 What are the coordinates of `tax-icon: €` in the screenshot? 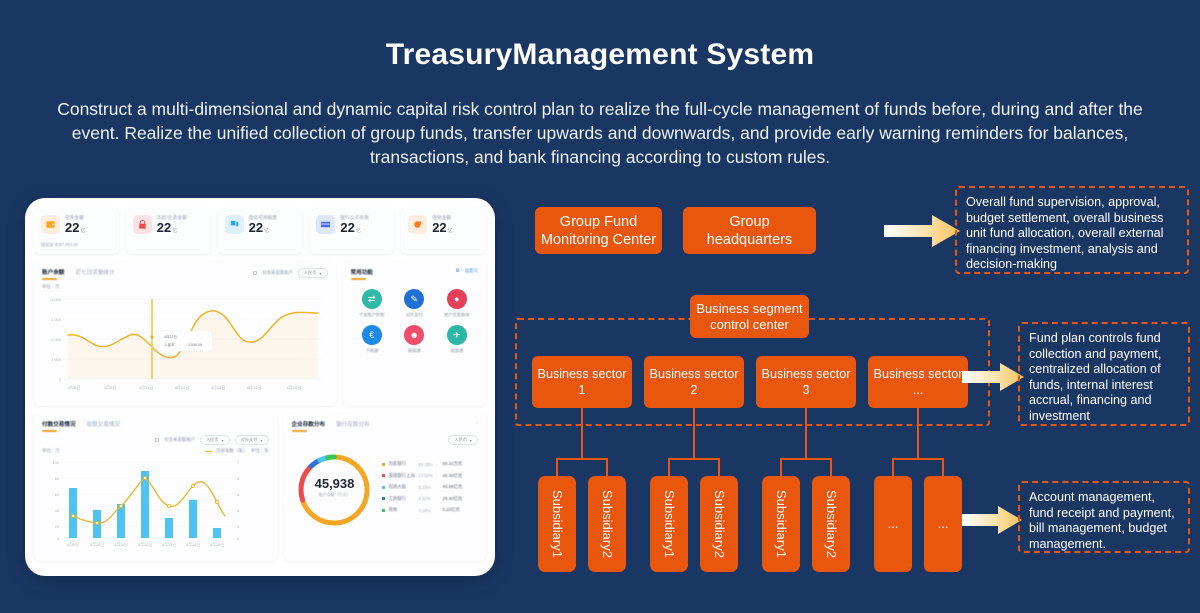 It's located at (371, 335).